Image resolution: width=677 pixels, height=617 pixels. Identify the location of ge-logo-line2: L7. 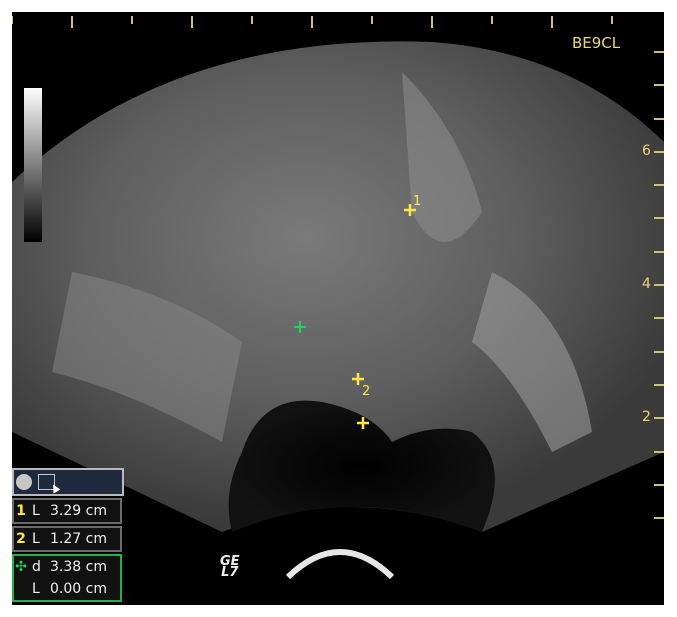
(230, 572).